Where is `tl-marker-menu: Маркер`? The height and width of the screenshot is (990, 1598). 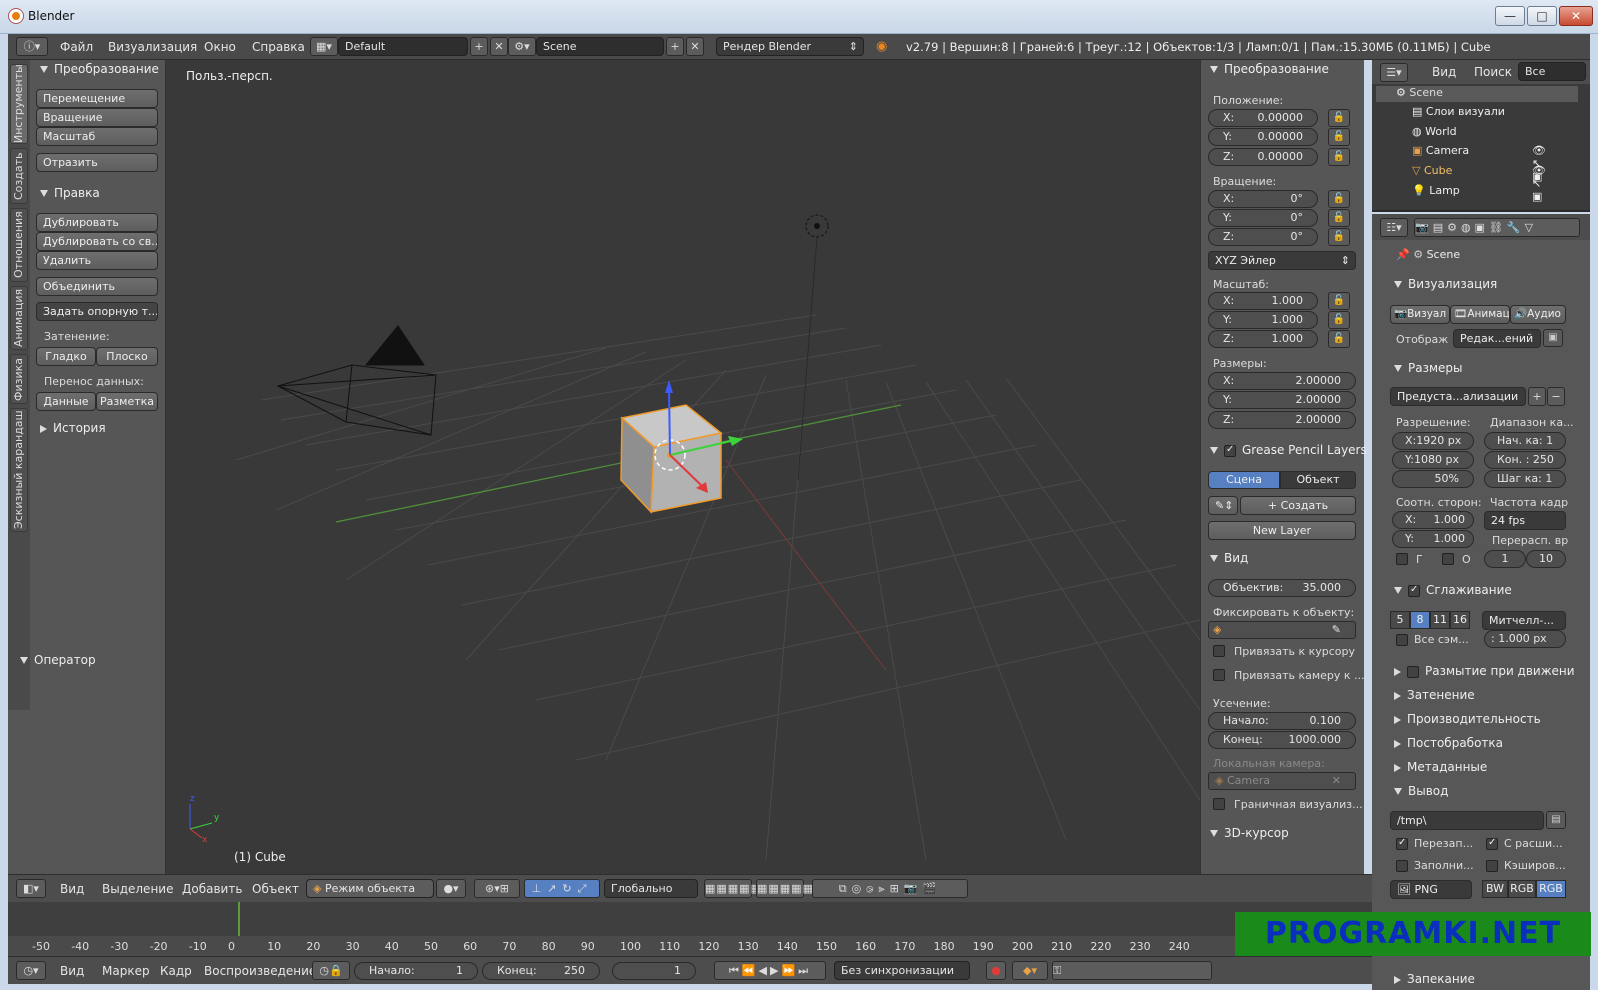 tl-marker-menu: Маркер is located at coordinates (126, 971).